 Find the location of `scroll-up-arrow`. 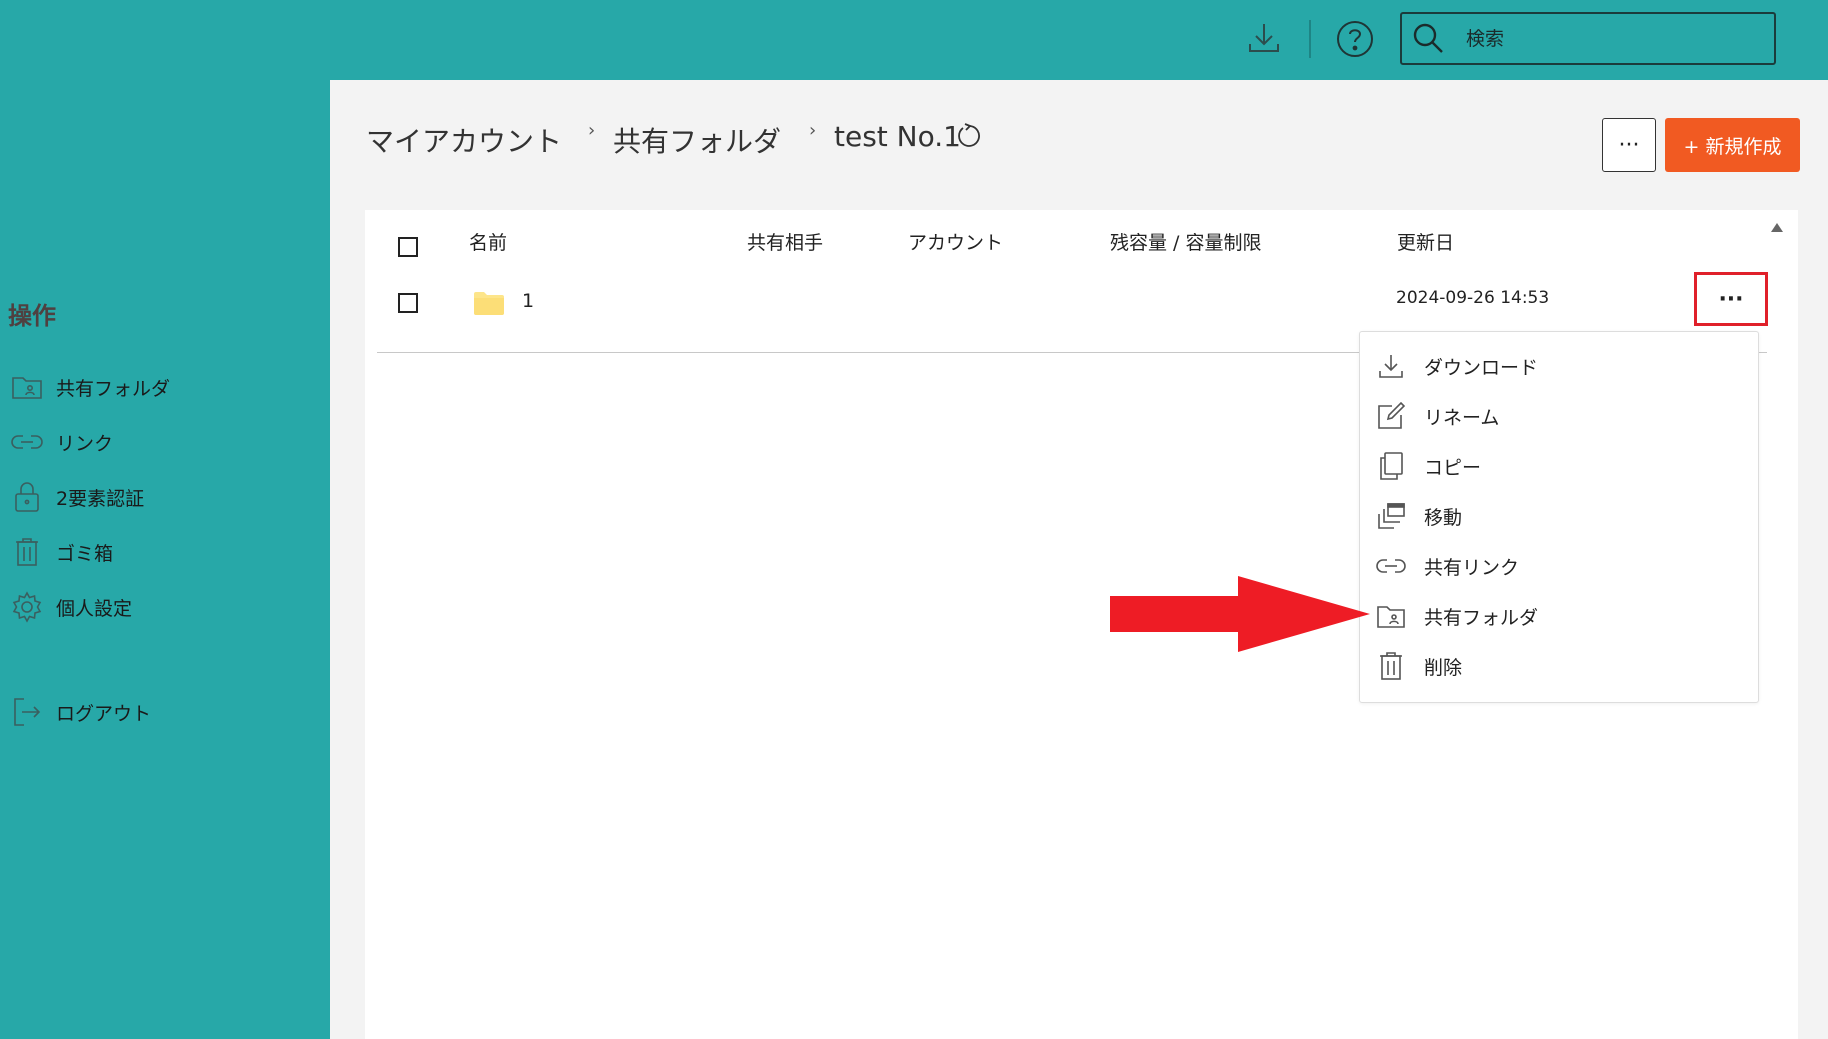

scroll-up-arrow is located at coordinates (1777, 225).